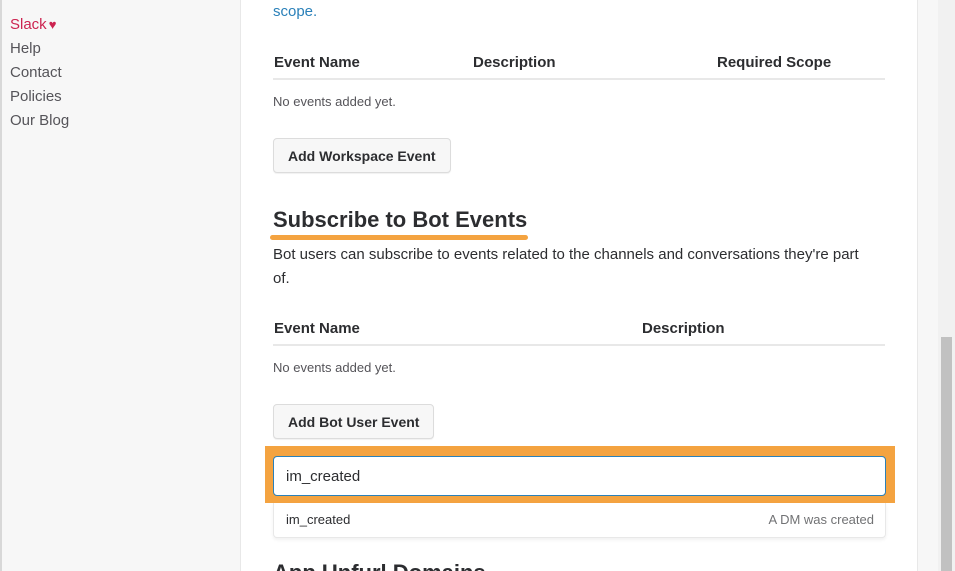 The height and width of the screenshot is (571, 955). Describe the element at coordinates (28, 24) in the screenshot. I see `sidebar-link-label: Slack` at that location.